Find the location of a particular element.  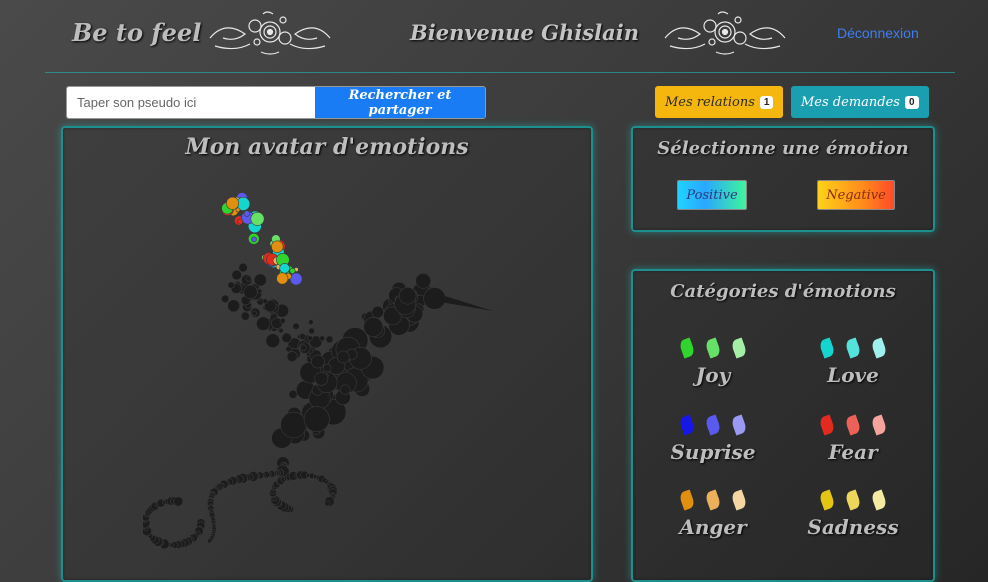

relations-count-badge: 1 is located at coordinates (766, 102).